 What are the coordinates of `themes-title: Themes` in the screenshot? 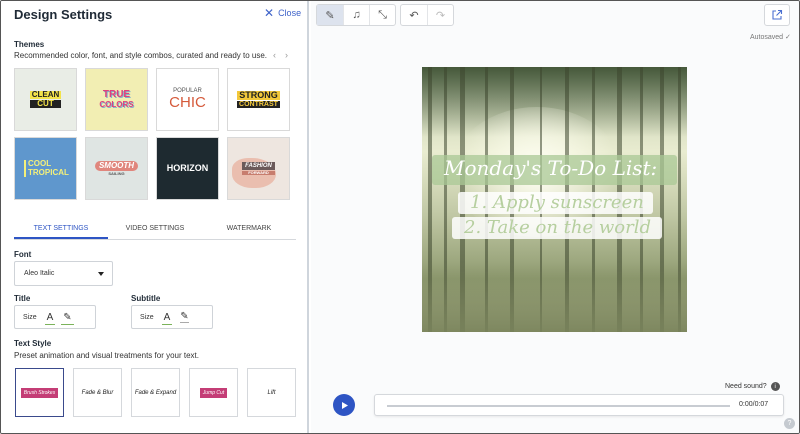 It's located at (29, 44).